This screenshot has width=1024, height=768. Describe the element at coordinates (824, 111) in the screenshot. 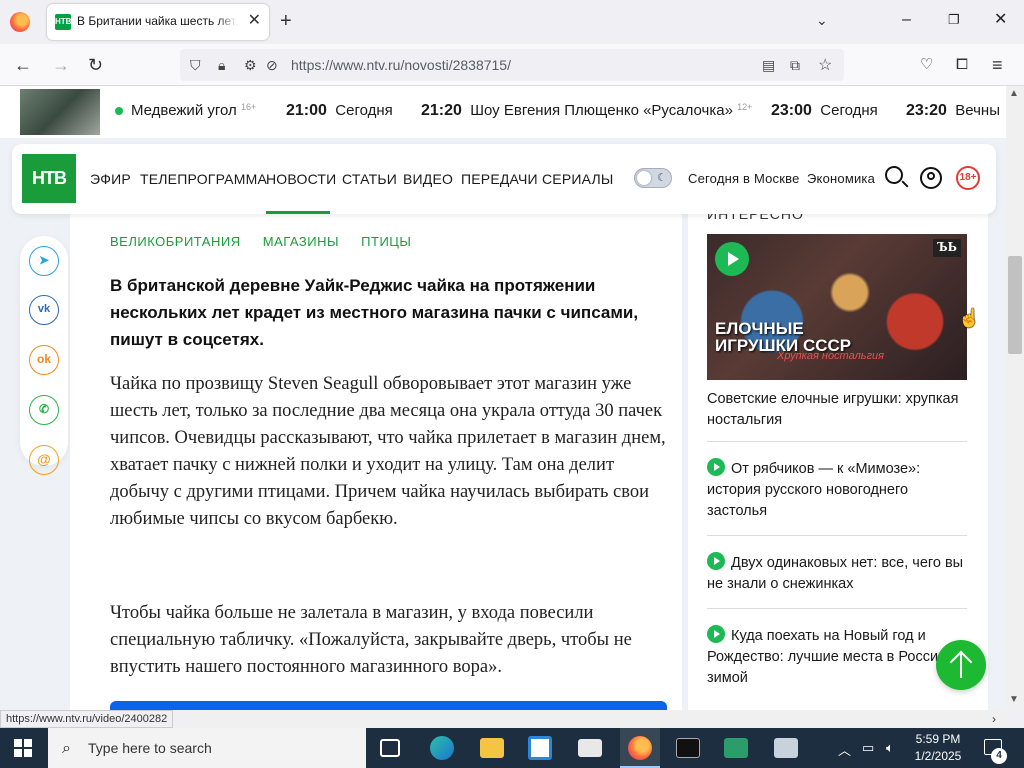

I see `tv-item: 23:00 Сегодня` at that location.